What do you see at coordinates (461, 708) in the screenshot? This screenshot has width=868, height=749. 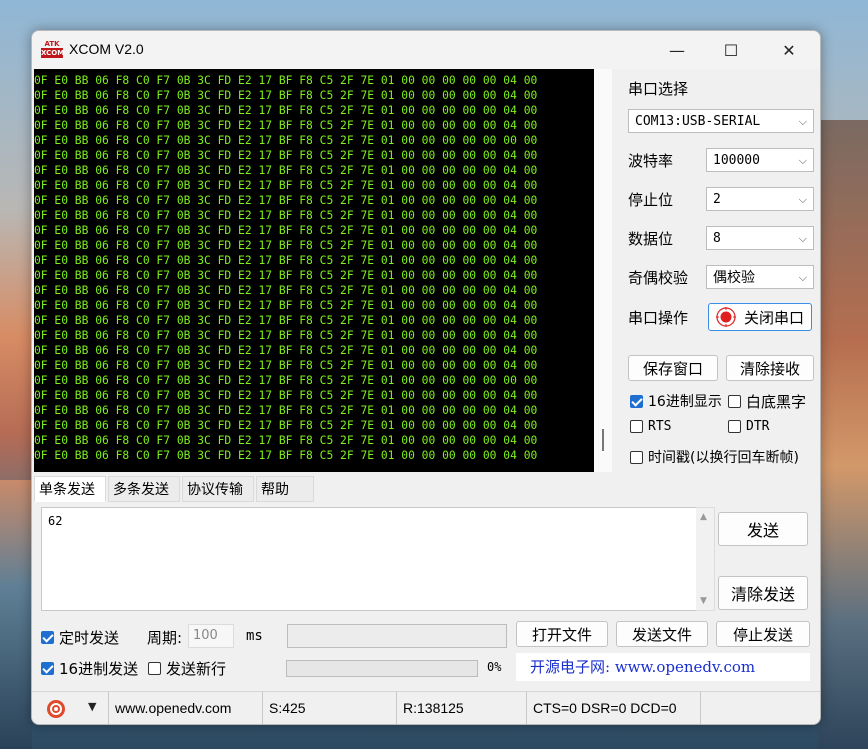 I see `status-received: R:138125` at bounding box center [461, 708].